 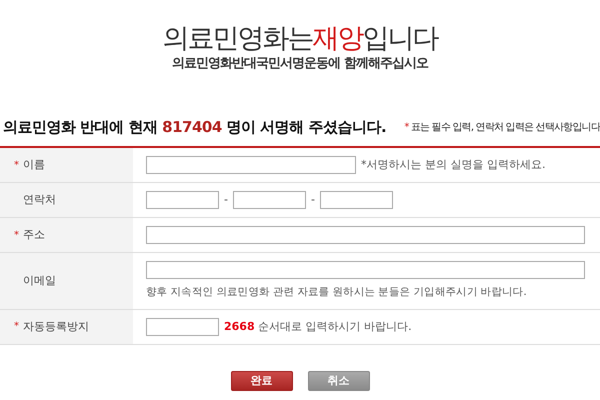 I want to click on field-note: 향후 지속적인 의료민영화 관련 자료를 원하시는 분들은 기입해주시기 바랍니다., so click(x=337, y=292).